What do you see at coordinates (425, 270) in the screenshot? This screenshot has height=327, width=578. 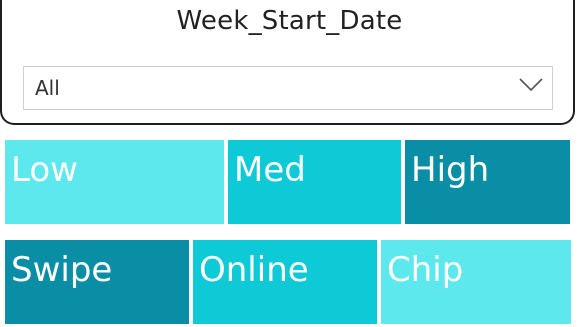 I see `tile-chip-label: Chip` at bounding box center [425, 270].